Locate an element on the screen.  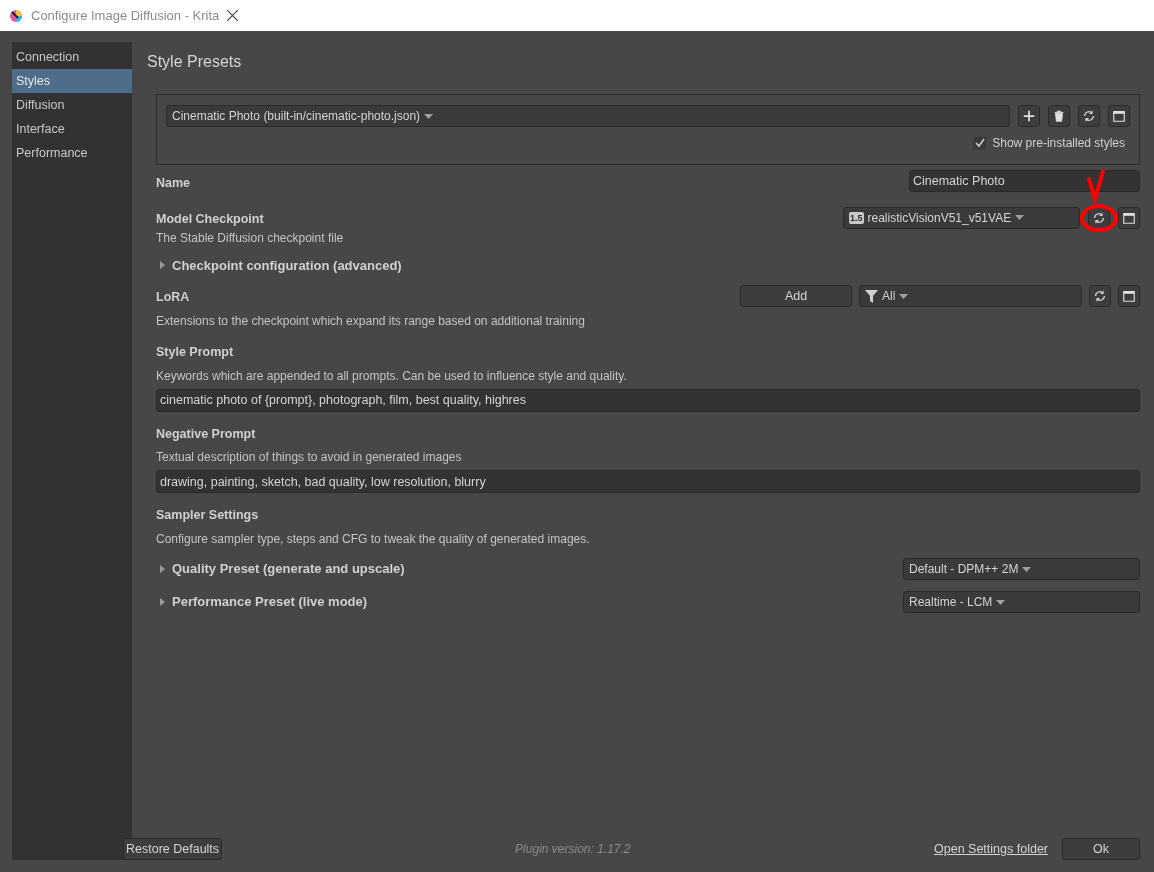
window-title: Configure Image Diffusion - Krita is located at coordinates (125, 15).